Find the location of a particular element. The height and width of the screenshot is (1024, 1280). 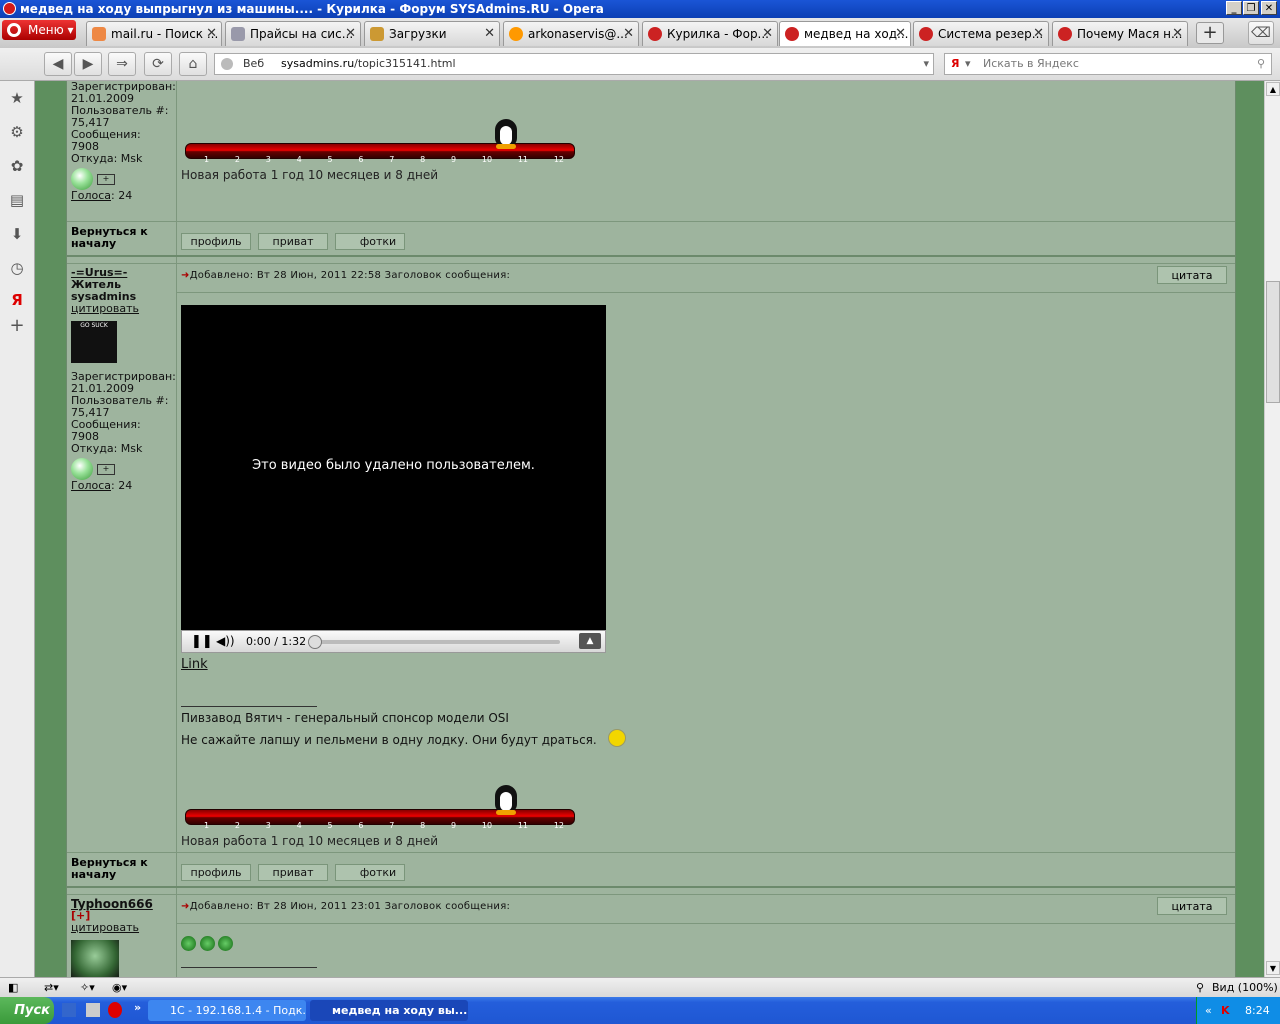

yandex-engine-icon: Я is located at coordinates (955, 64).